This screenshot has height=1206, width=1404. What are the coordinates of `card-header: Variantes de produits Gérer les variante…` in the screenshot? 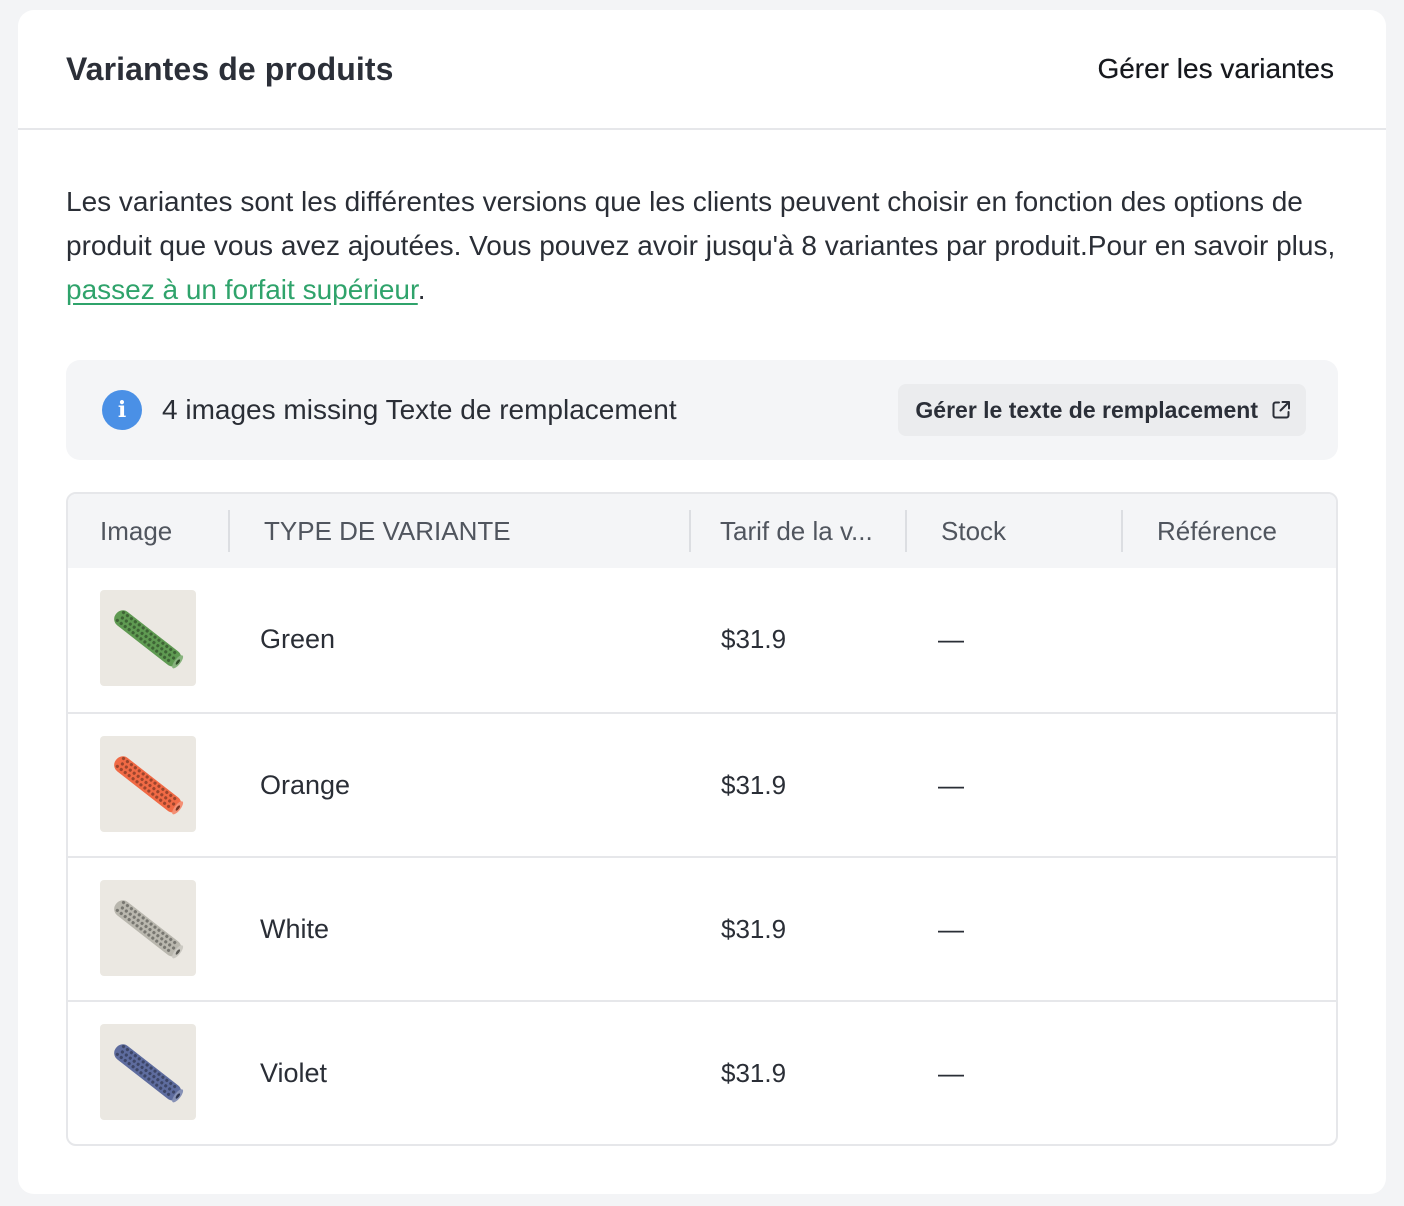 It's located at (702, 70).